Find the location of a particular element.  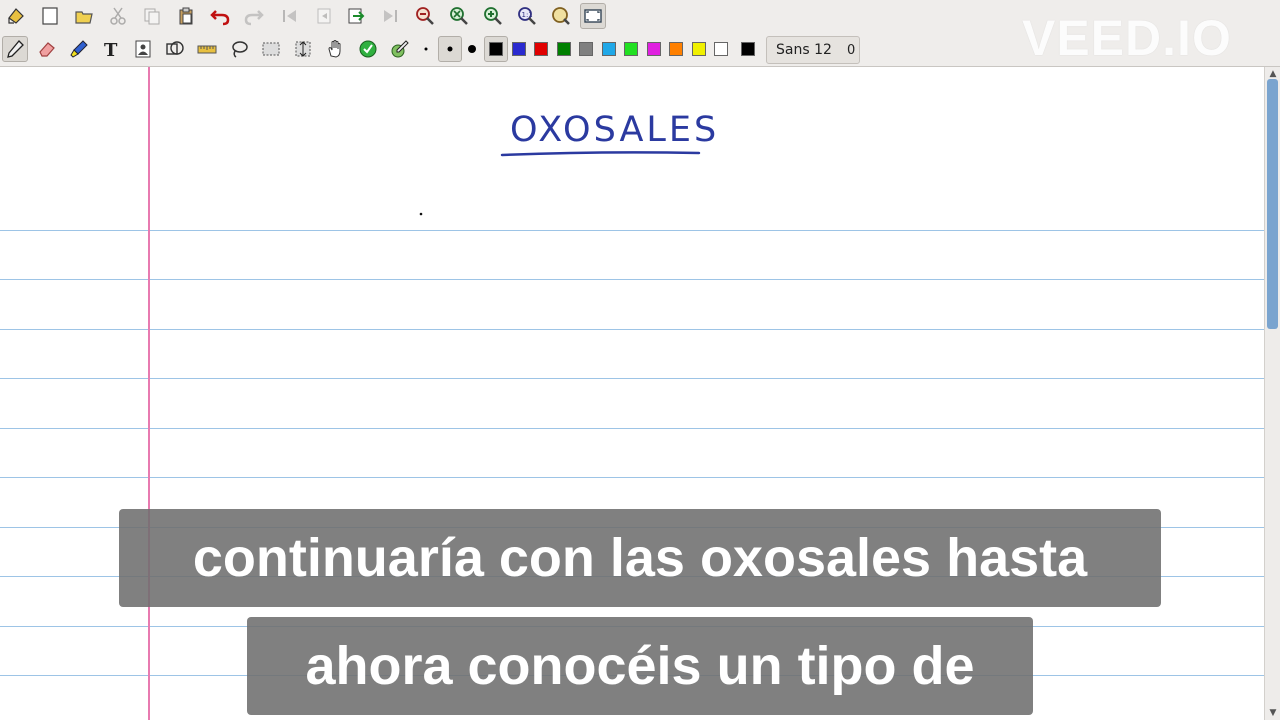

hand-tool-button is located at coordinates (335, 49).